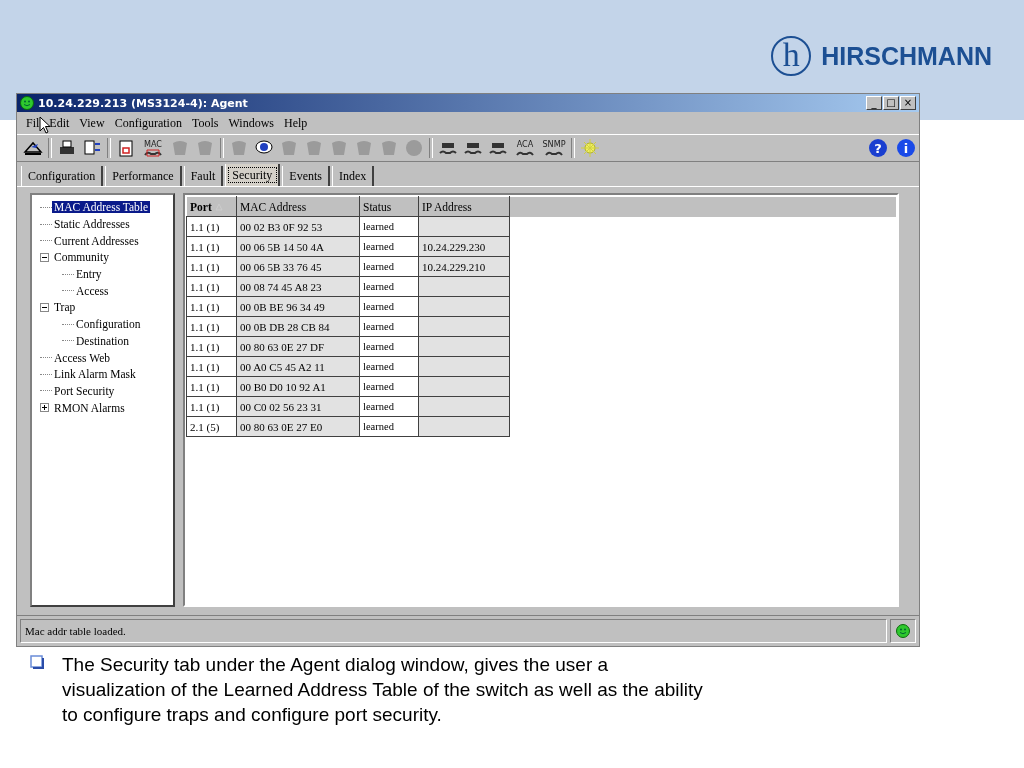 This screenshot has width=1024, height=768. What do you see at coordinates (298, 206) in the screenshot?
I see `column-header: MAC Address` at bounding box center [298, 206].